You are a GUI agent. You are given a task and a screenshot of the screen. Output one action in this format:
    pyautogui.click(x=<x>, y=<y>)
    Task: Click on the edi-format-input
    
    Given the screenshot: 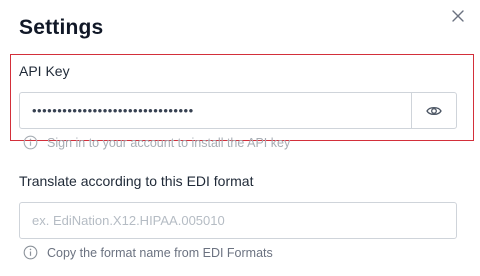 What is the action you would take?
    pyautogui.click(x=238, y=220)
    